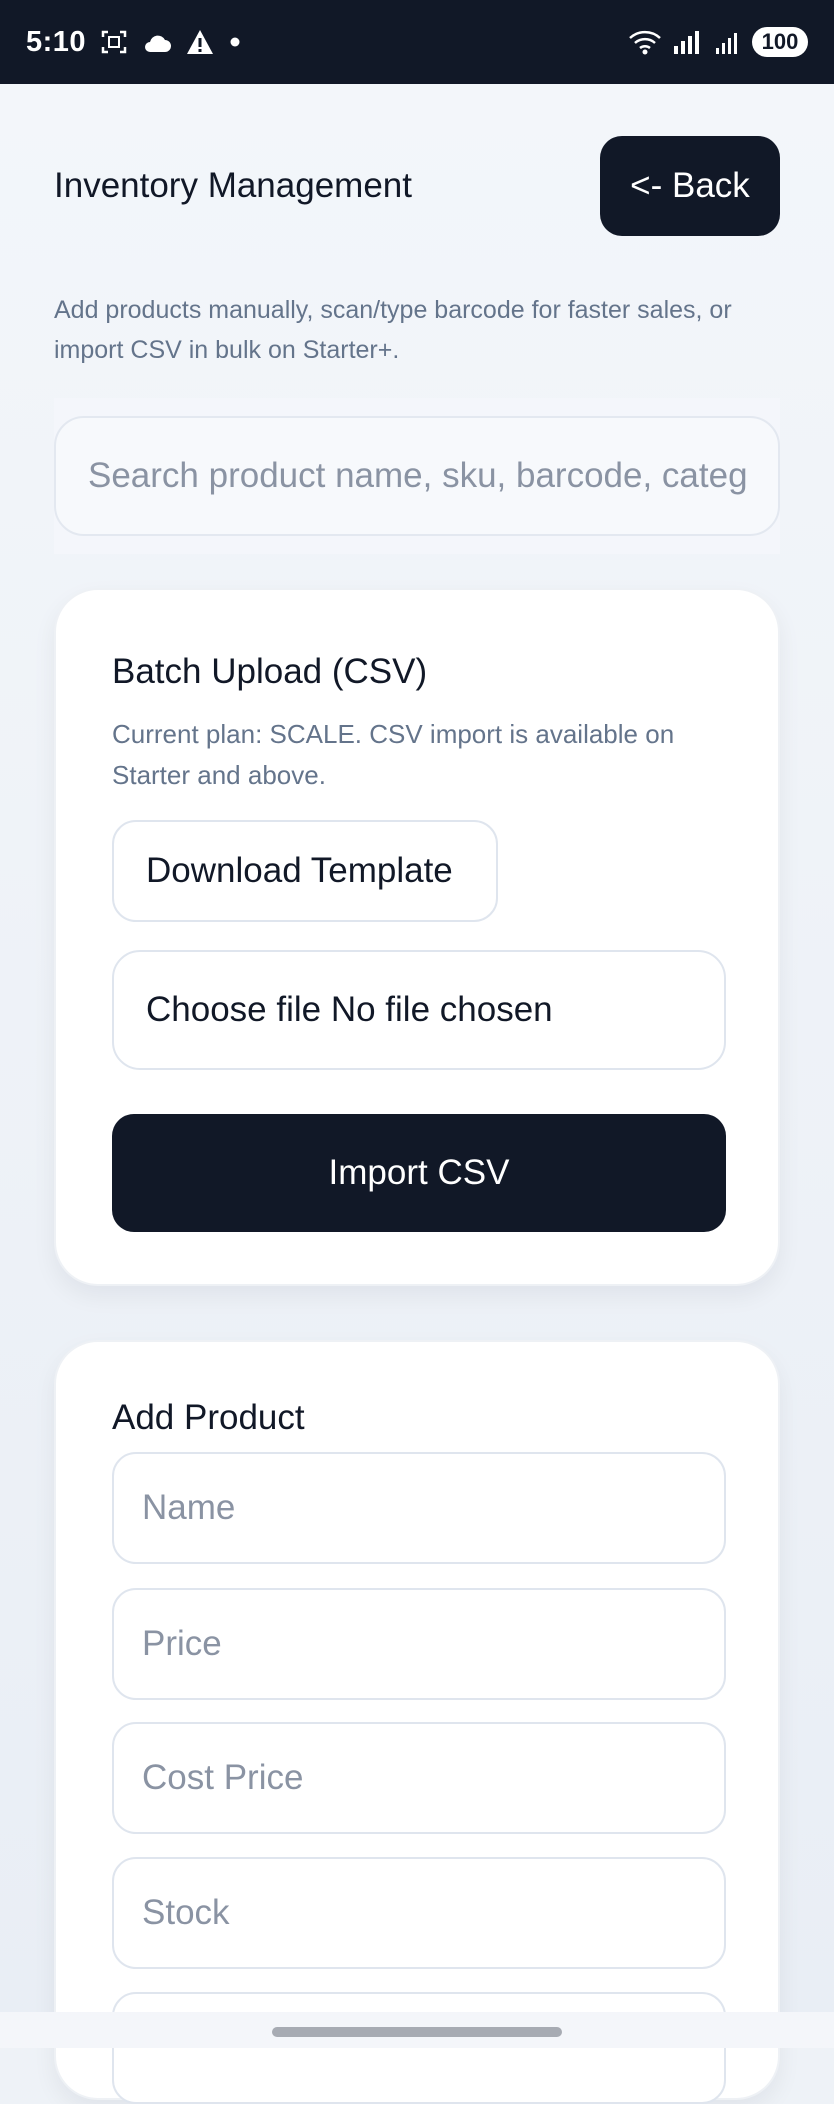 The image size is (834, 2104). Describe the element at coordinates (158, 43) in the screenshot. I see `cloud-icon` at that location.